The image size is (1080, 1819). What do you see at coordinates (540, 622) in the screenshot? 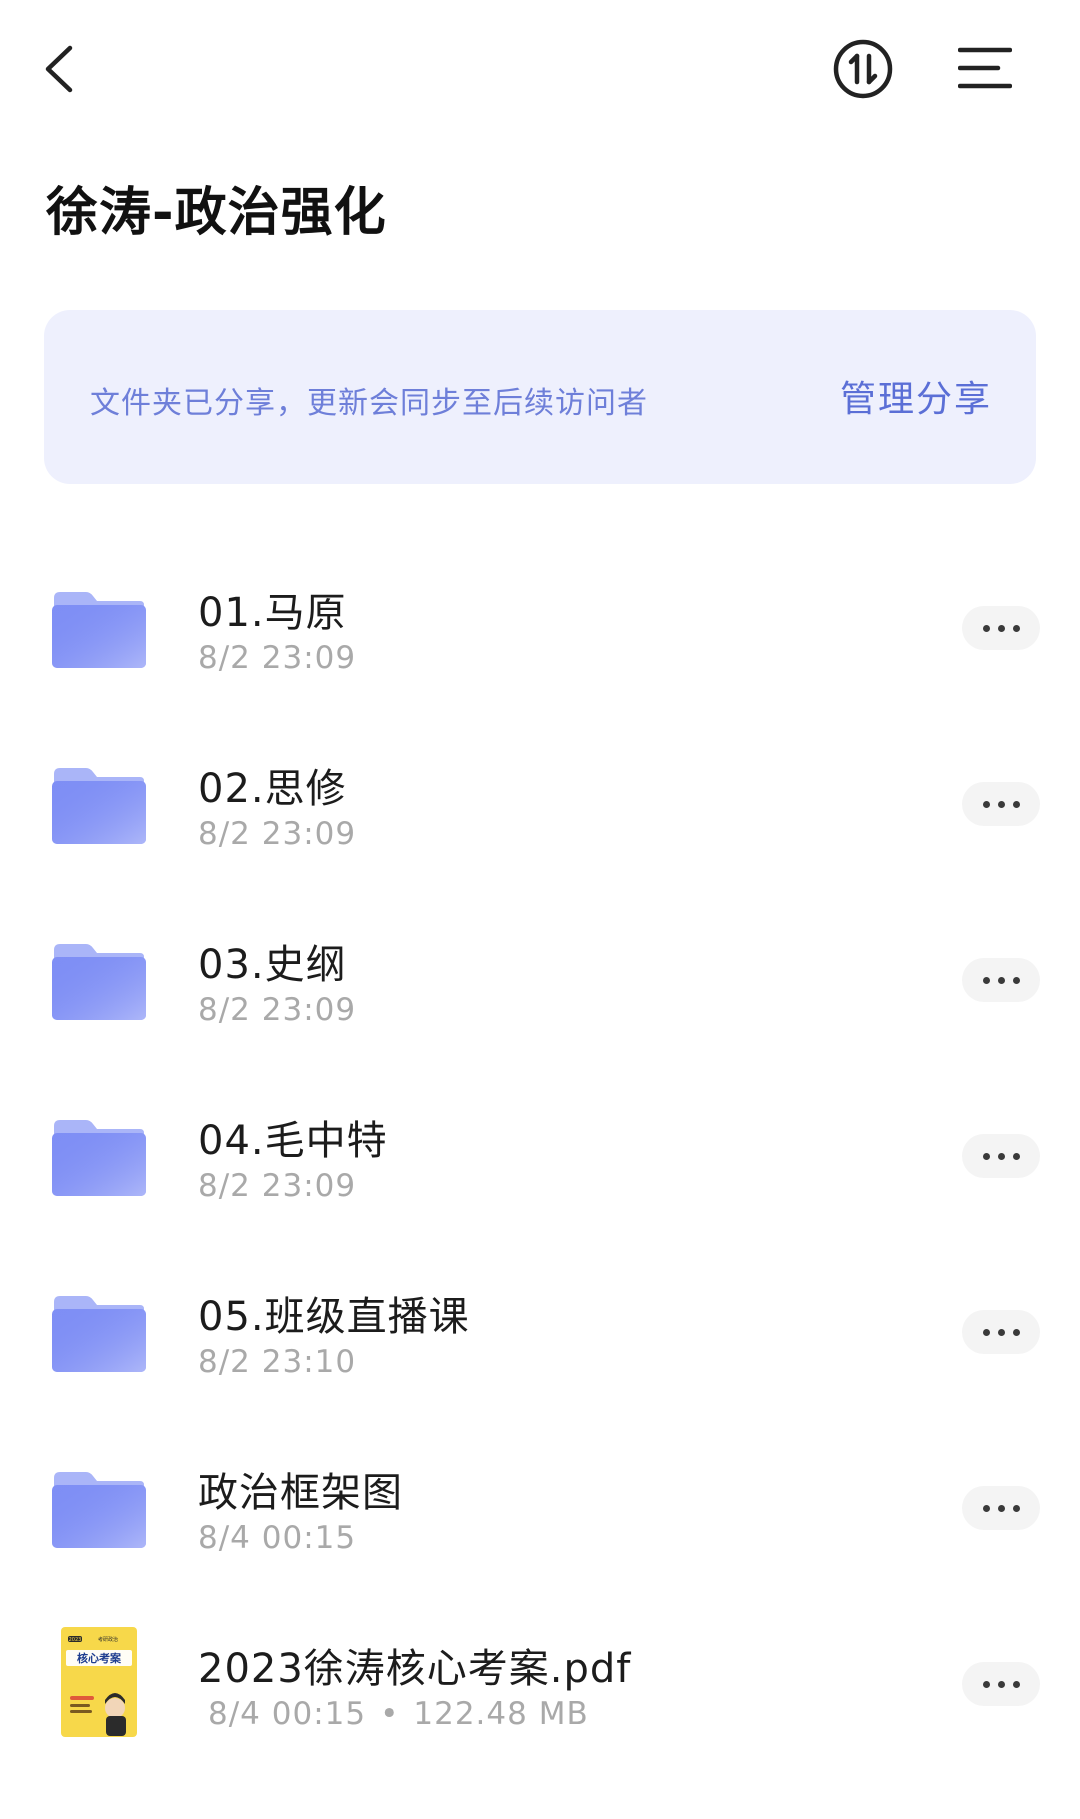
I see `list-item: 01.马原 8/2 23:09` at bounding box center [540, 622].